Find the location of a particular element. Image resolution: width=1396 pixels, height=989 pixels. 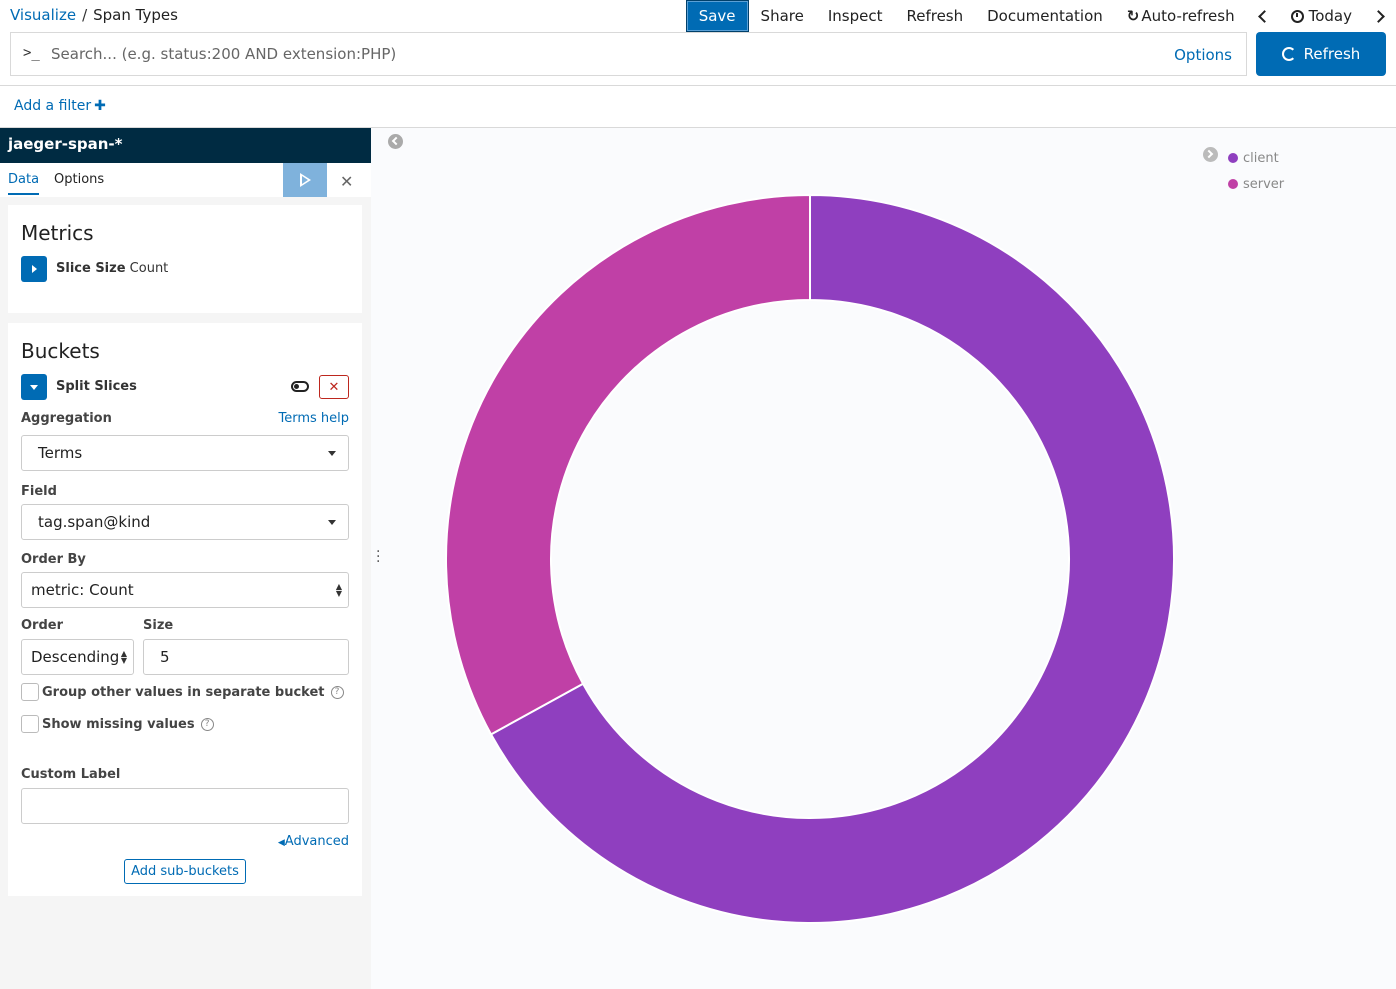

show-missing-row: Show missing values? is located at coordinates (117, 724).